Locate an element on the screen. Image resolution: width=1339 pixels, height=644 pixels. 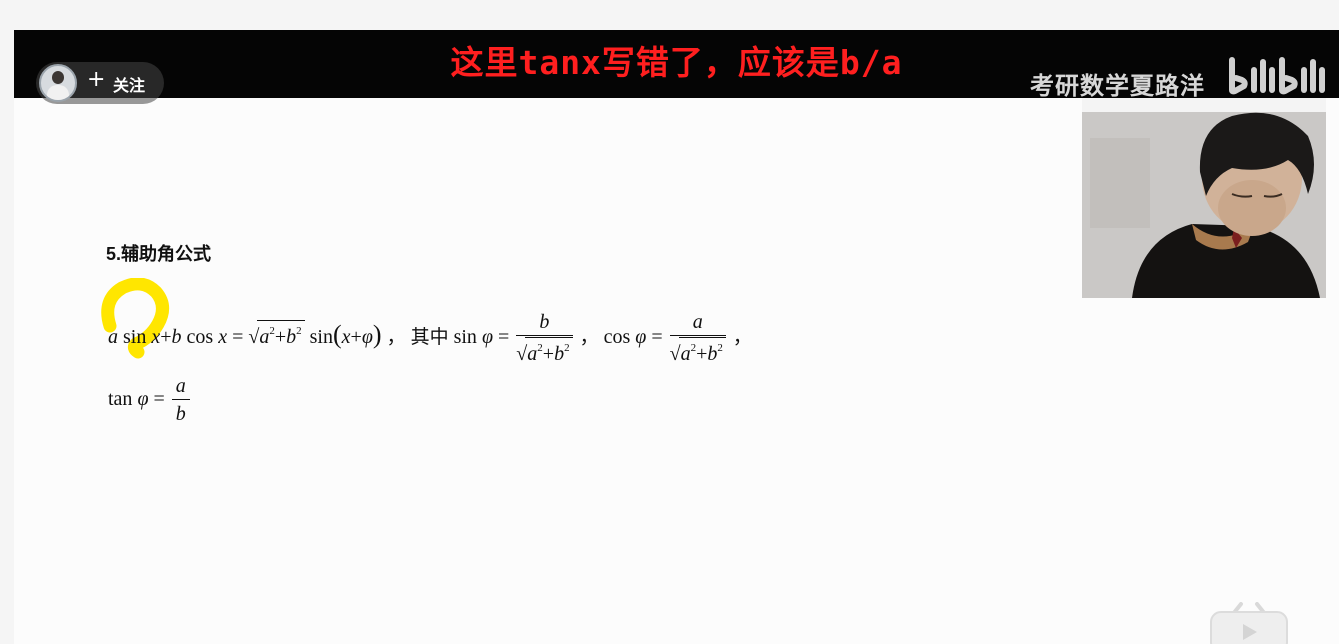
section-title: 5.辅助角公式 is located at coordinates (159, 254).